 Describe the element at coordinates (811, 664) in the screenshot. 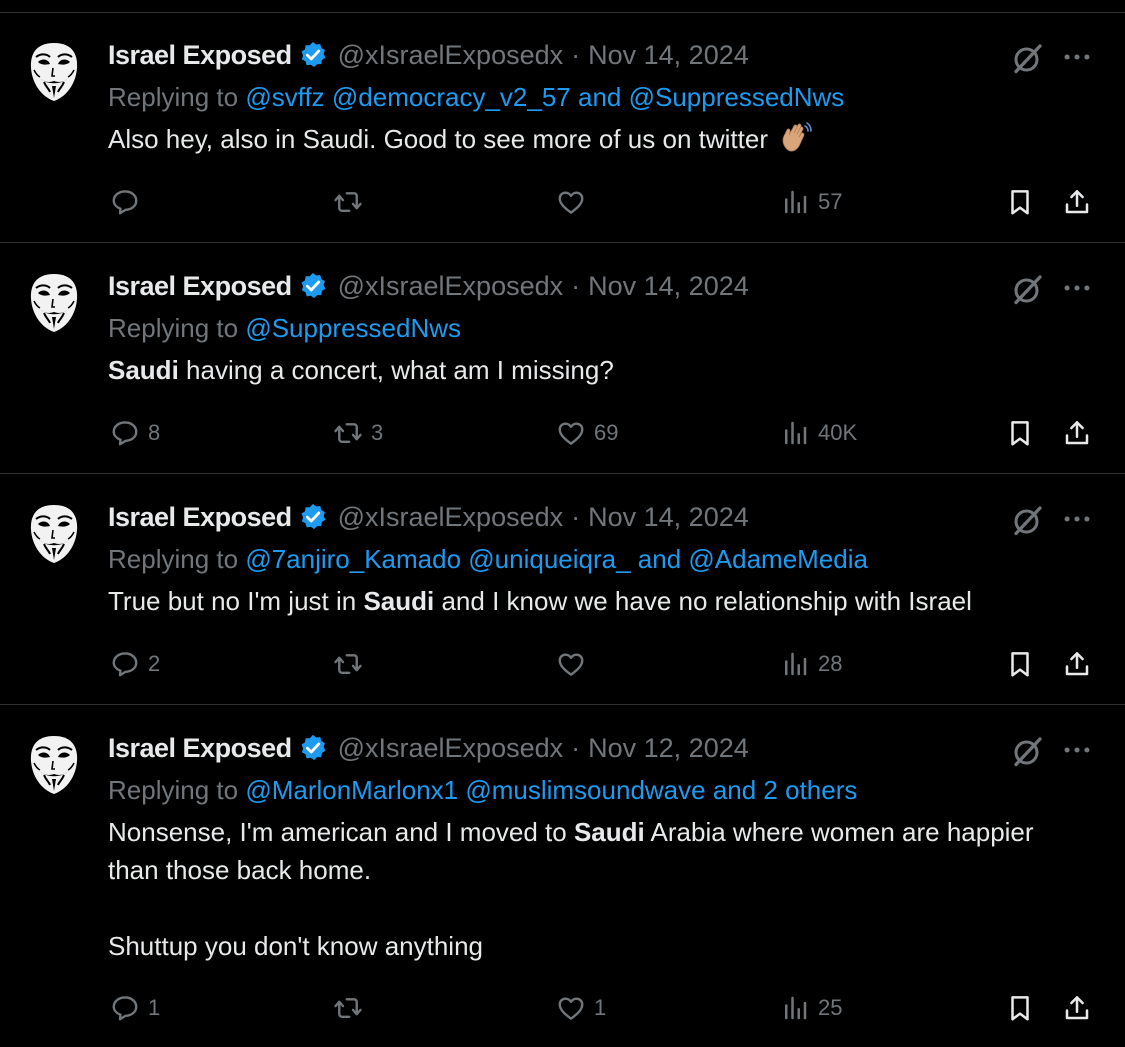

I see `views-button: 28` at that location.